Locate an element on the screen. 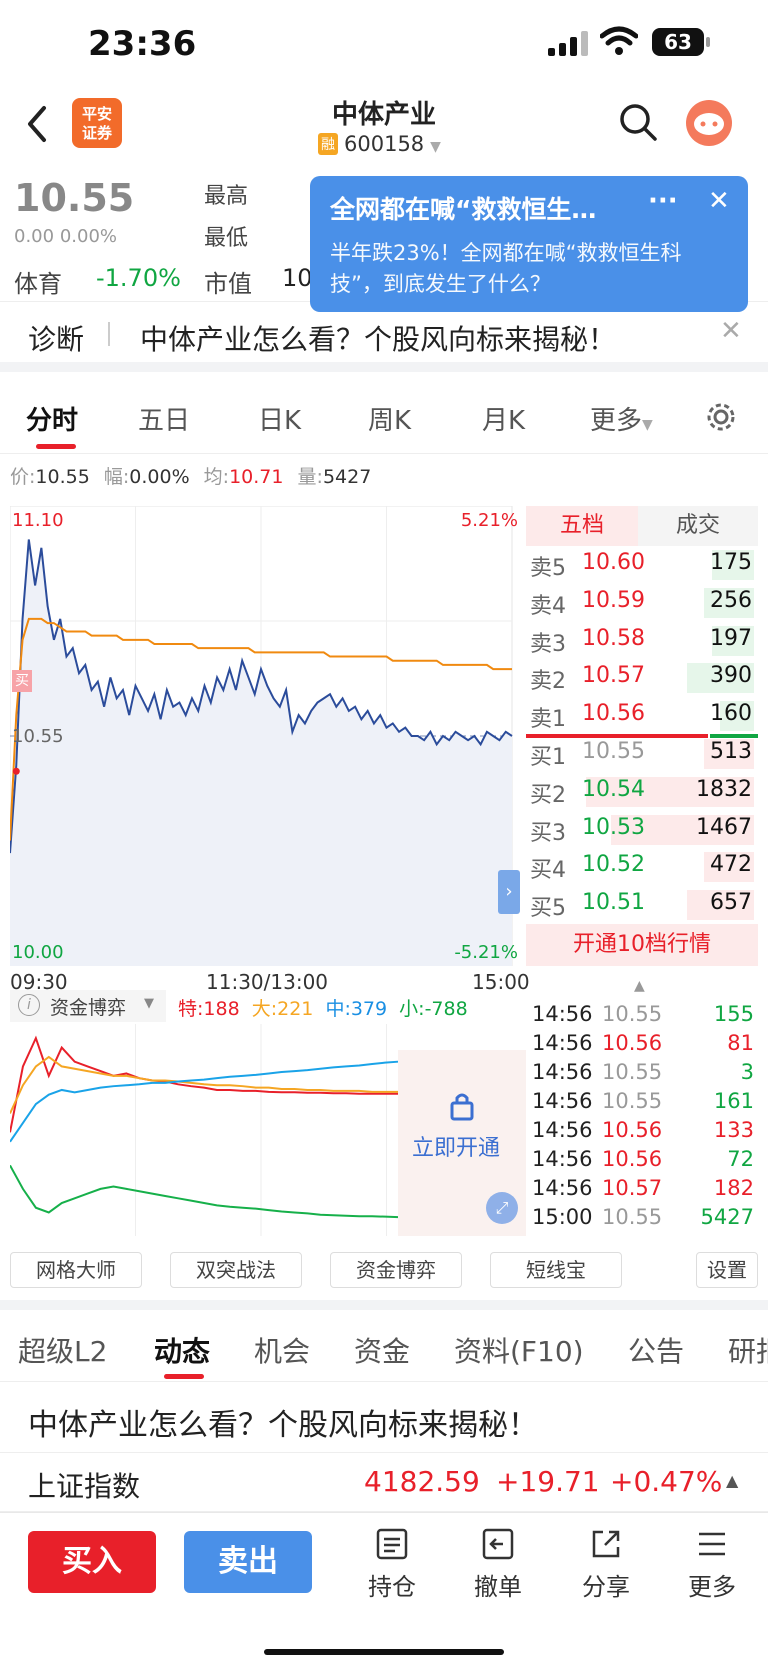 This screenshot has height=1662, width=768. ask-row: 卖5 10.60 175 is located at coordinates (642, 564).